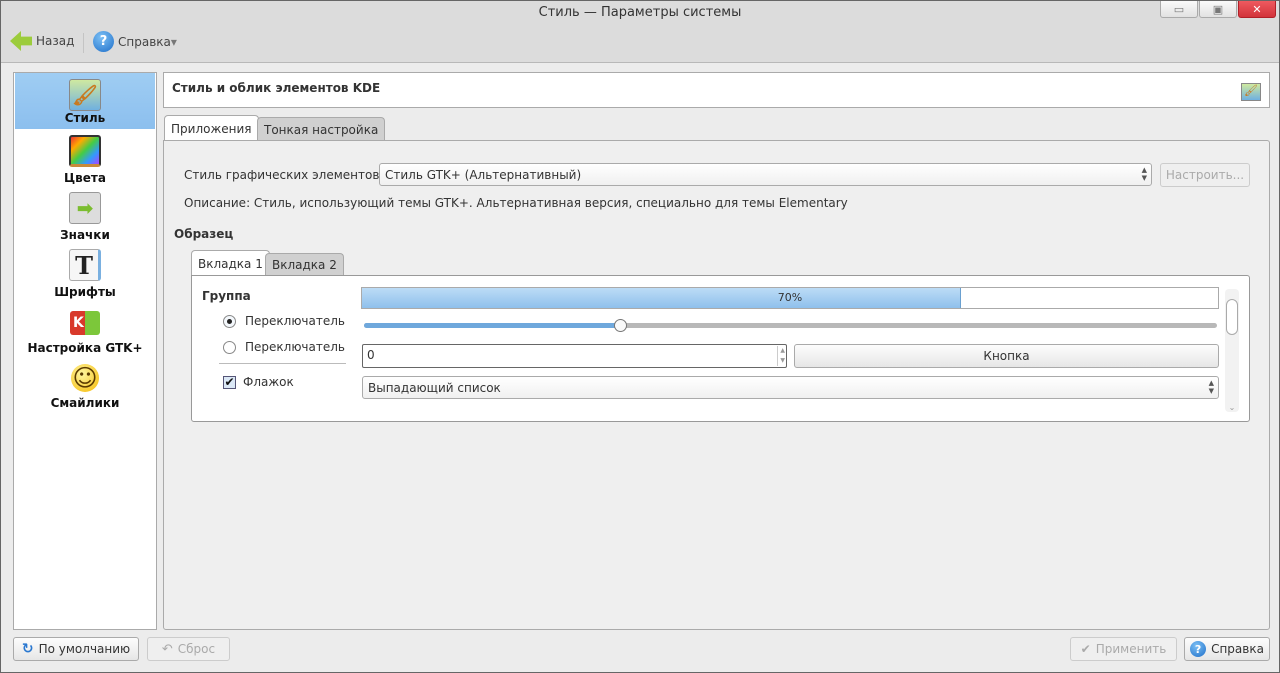  Describe the element at coordinates (173, 41) in the screenshot. I see `chevron-down-icon: ▾` at that location.